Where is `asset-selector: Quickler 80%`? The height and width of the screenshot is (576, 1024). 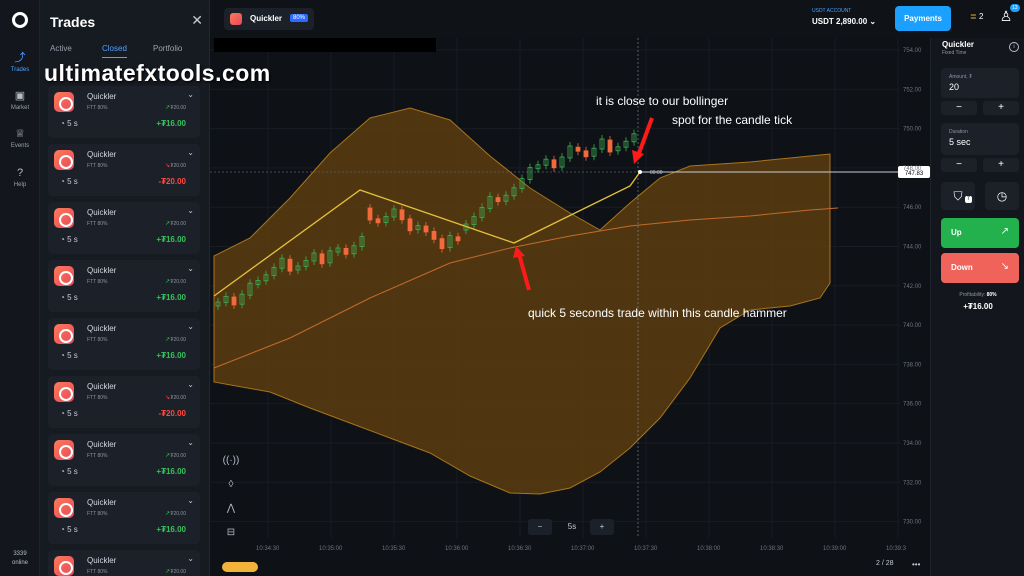 asset-selector: Quickler 80% is located at coordinates (269, 19).